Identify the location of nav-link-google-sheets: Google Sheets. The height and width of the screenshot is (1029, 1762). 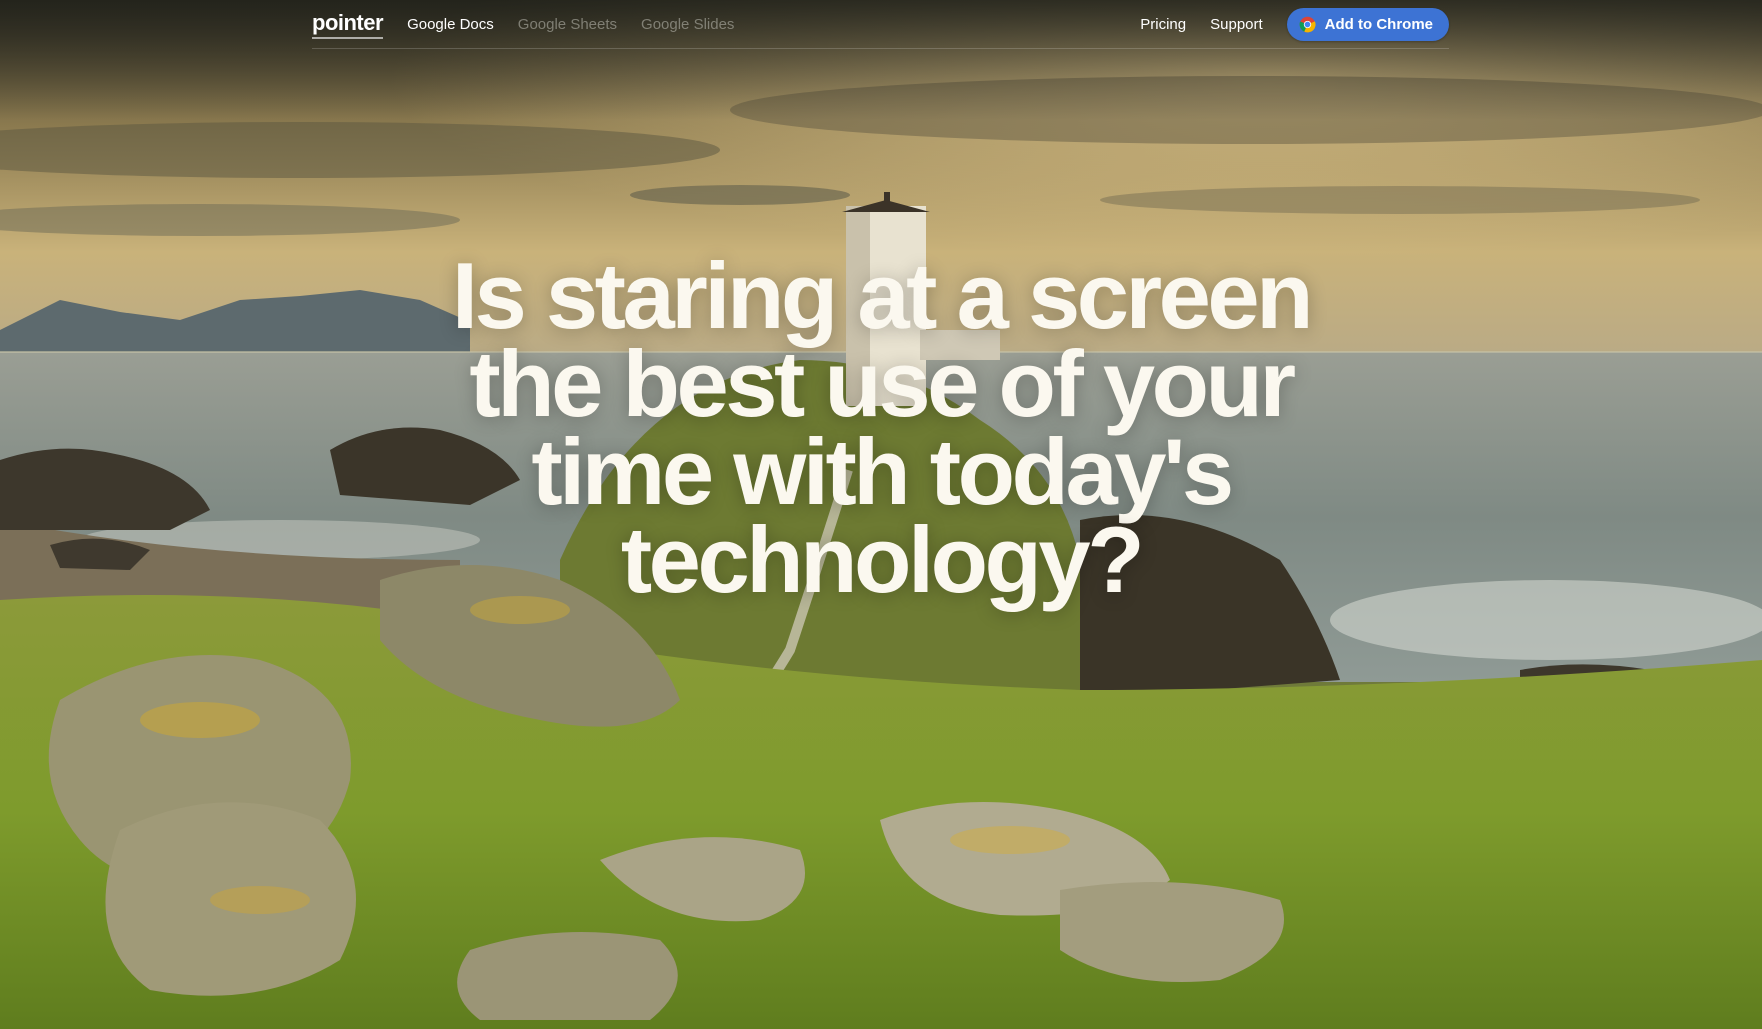
(567, 24).